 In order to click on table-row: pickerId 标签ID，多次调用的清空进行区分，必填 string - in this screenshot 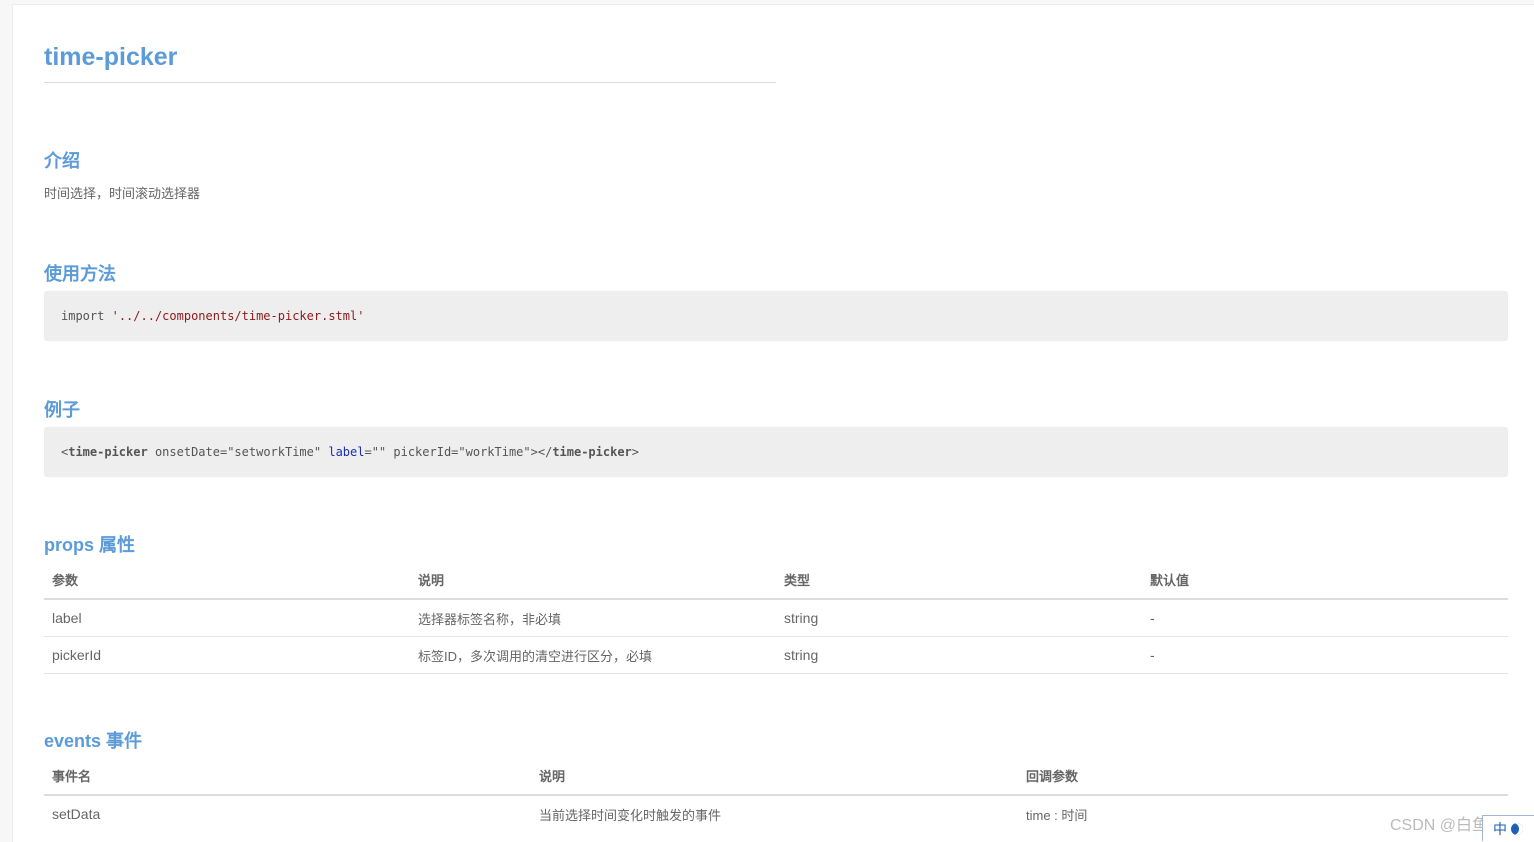, I will do `click(776, 655)`.